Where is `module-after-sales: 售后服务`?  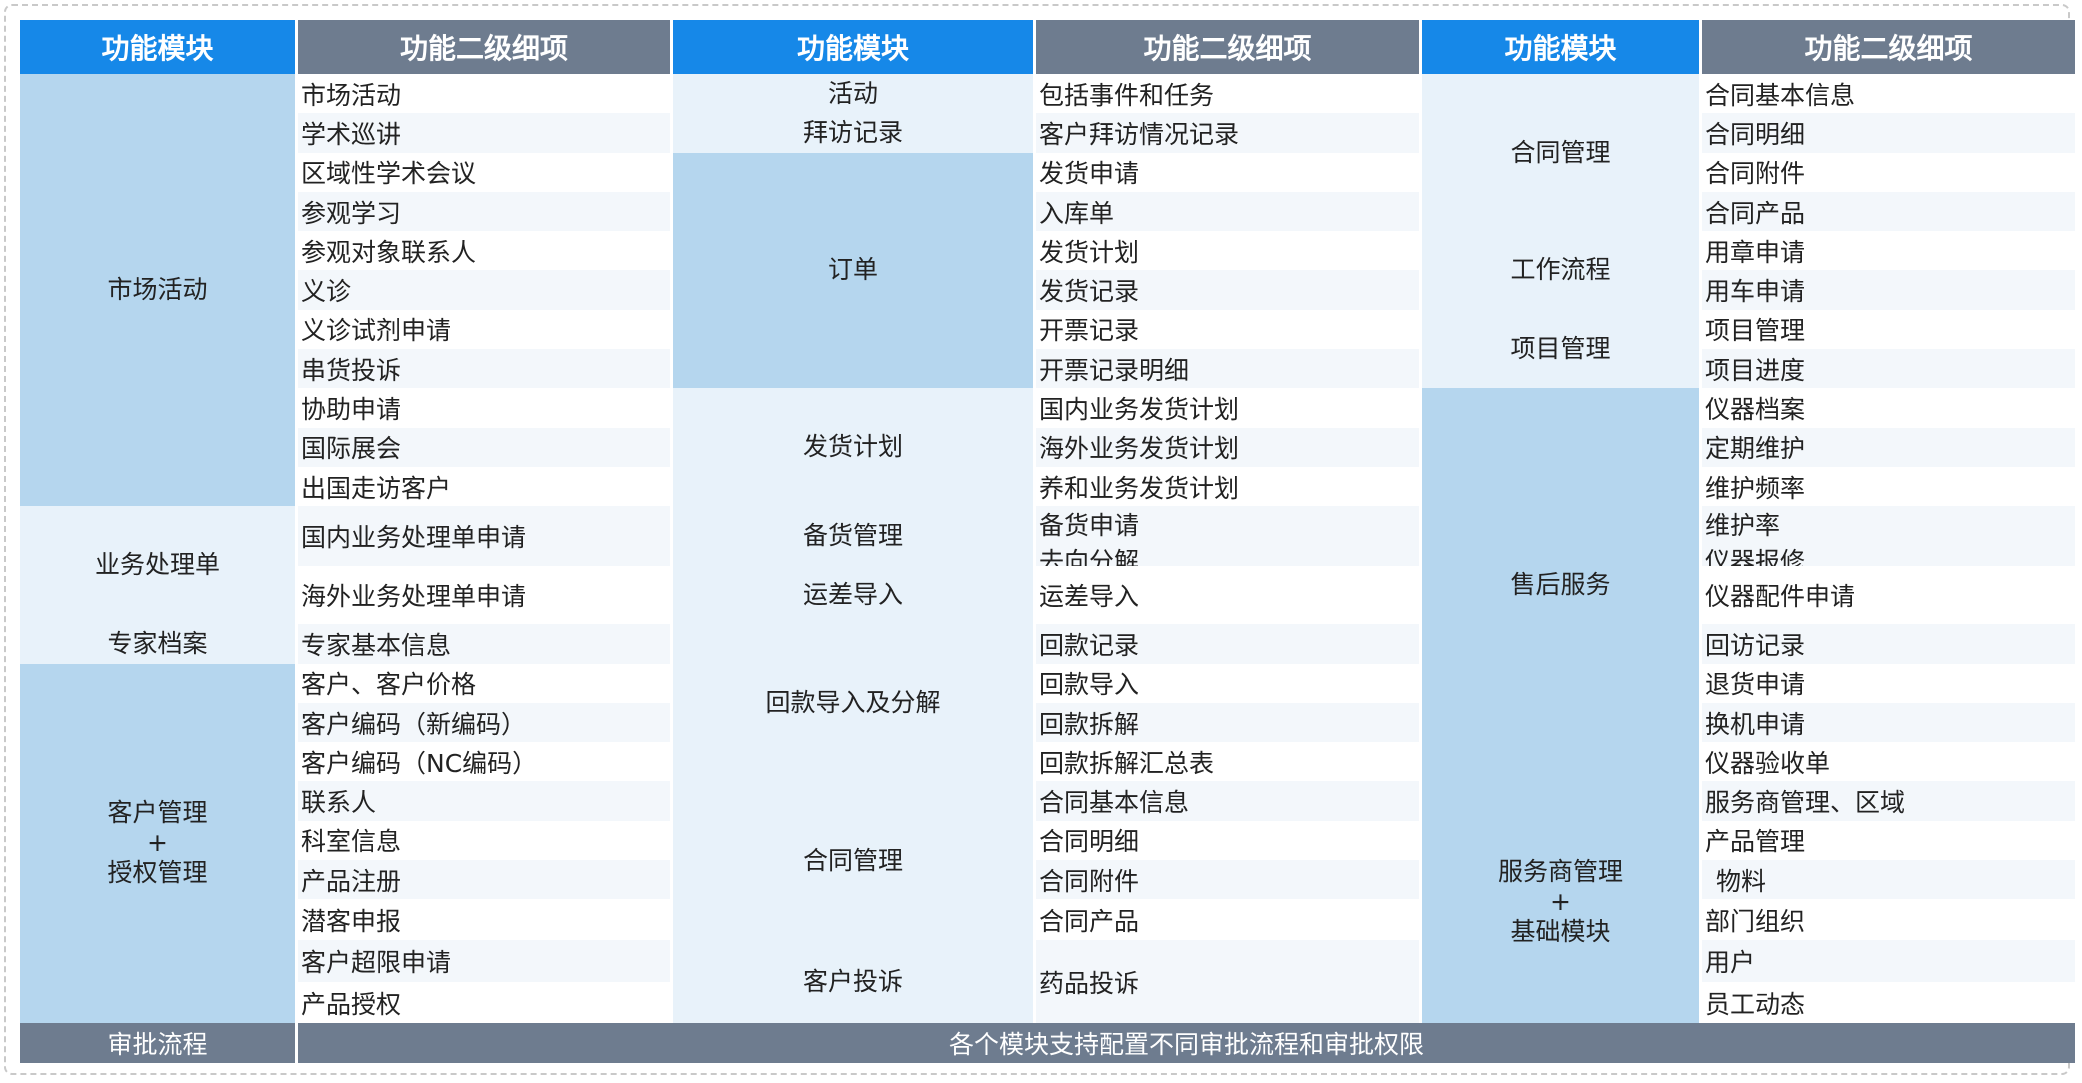 module-after-sales: 售后服务 is located at coordinates (1560, 585).